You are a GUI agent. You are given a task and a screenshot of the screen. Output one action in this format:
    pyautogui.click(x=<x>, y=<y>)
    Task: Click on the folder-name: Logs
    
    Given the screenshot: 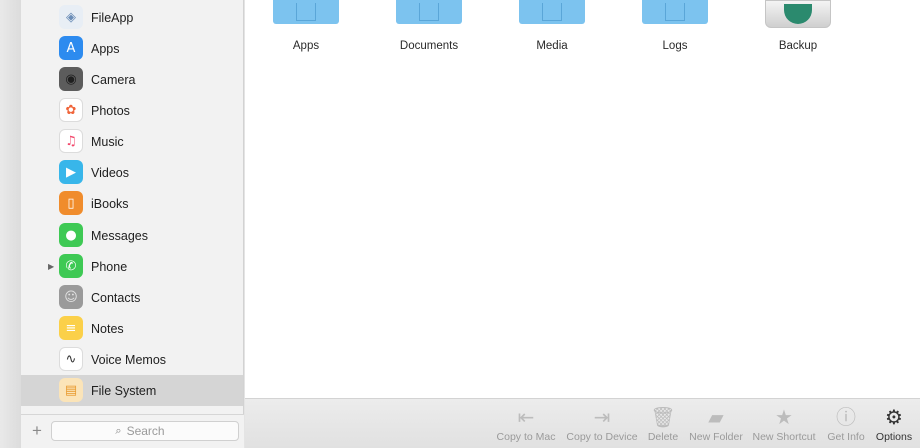 What is the action you would take?
    pyautogui.click(x=675, y=46)
    